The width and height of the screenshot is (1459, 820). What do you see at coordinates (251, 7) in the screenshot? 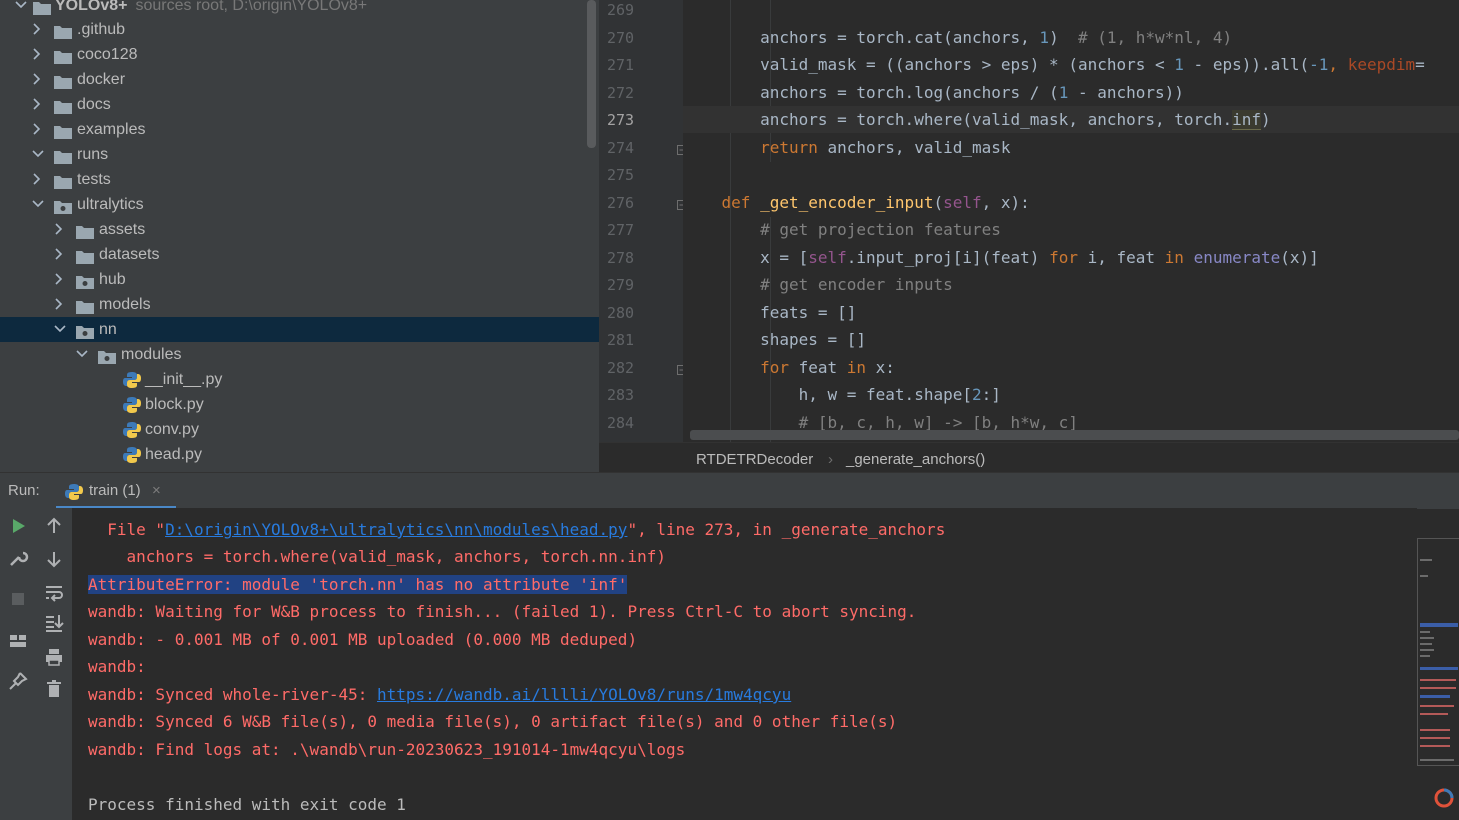
I see `root-hint: sources root, D:\origin\YOLOv8+` at bounding box center [251, 7].